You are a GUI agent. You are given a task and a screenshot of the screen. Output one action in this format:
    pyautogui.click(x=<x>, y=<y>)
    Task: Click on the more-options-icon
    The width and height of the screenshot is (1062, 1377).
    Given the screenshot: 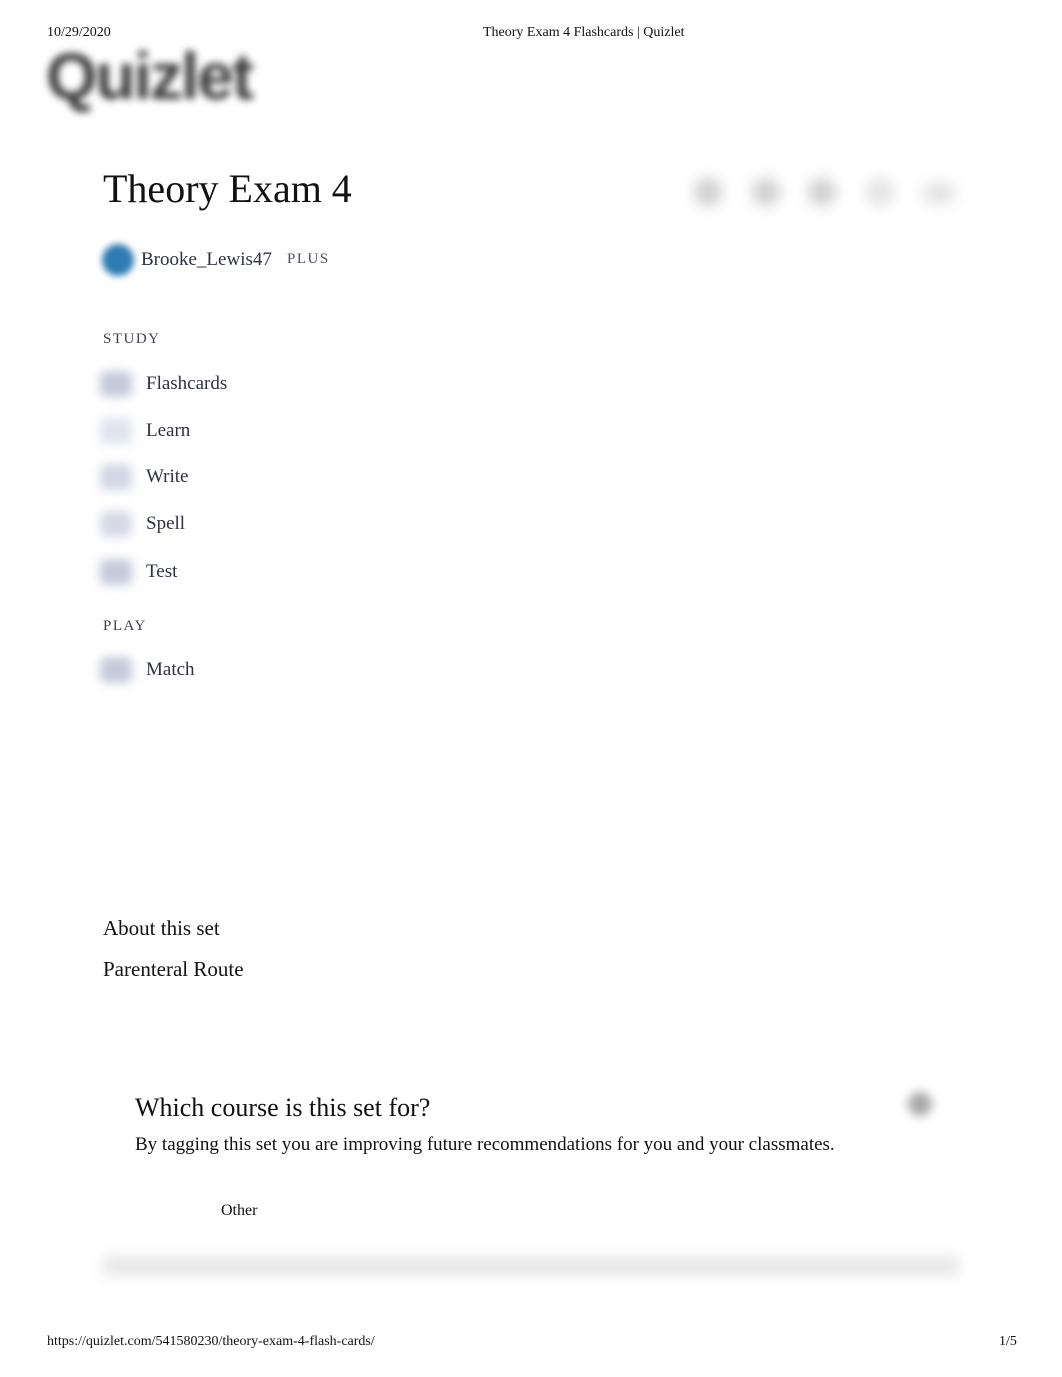 What is the action you would take?
    pyautogui.click(x=939, y=193)
    